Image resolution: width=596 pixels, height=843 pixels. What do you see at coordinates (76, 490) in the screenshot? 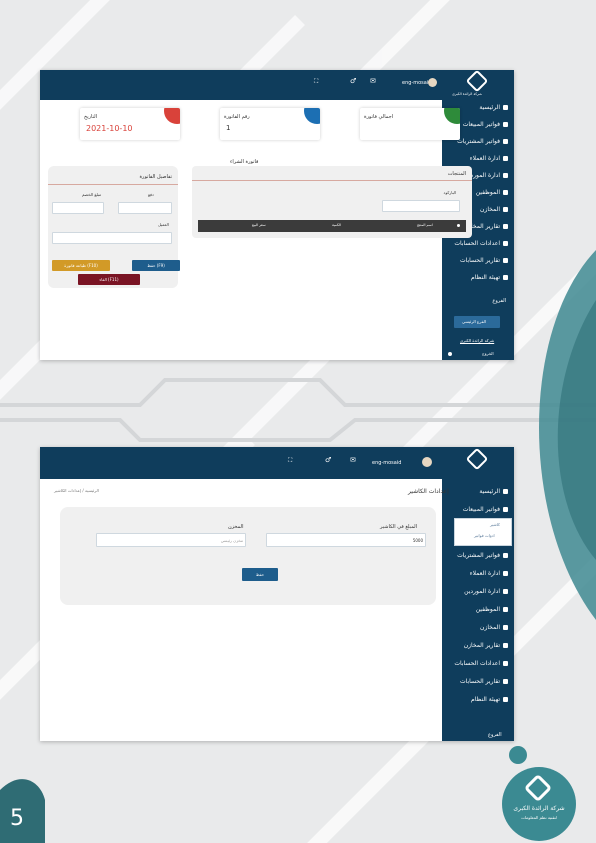
I see `breadcrumb: الرئيسية / إعدادات الكاشير` at bounding box center [76, 490].